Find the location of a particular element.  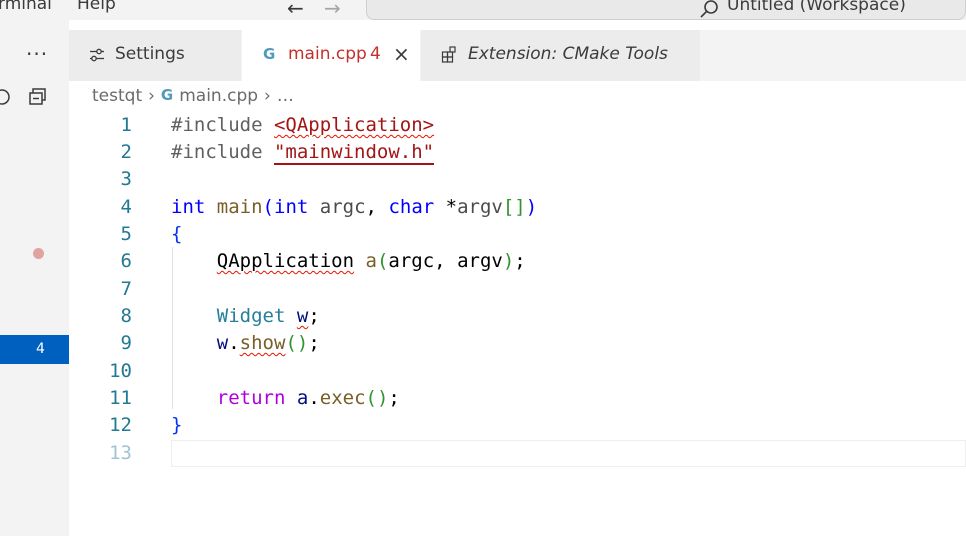

line-number: 11 is located at coordinates (120, 398).